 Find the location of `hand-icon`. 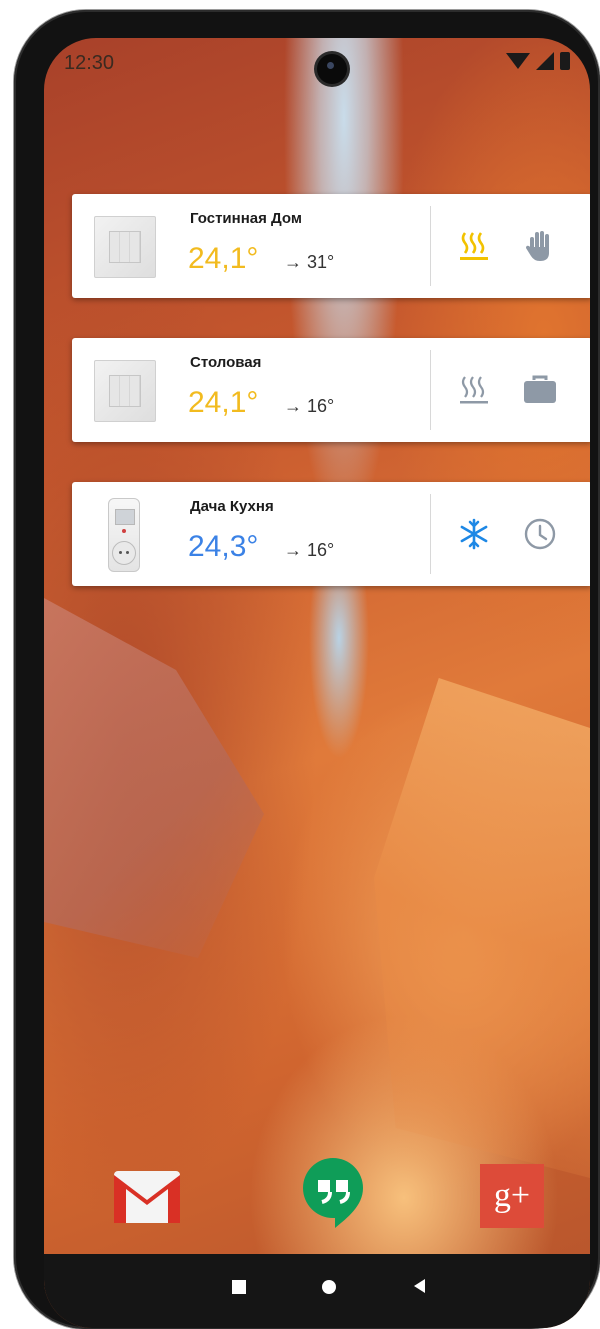

hand-icon is located at coordinates (540, 246).